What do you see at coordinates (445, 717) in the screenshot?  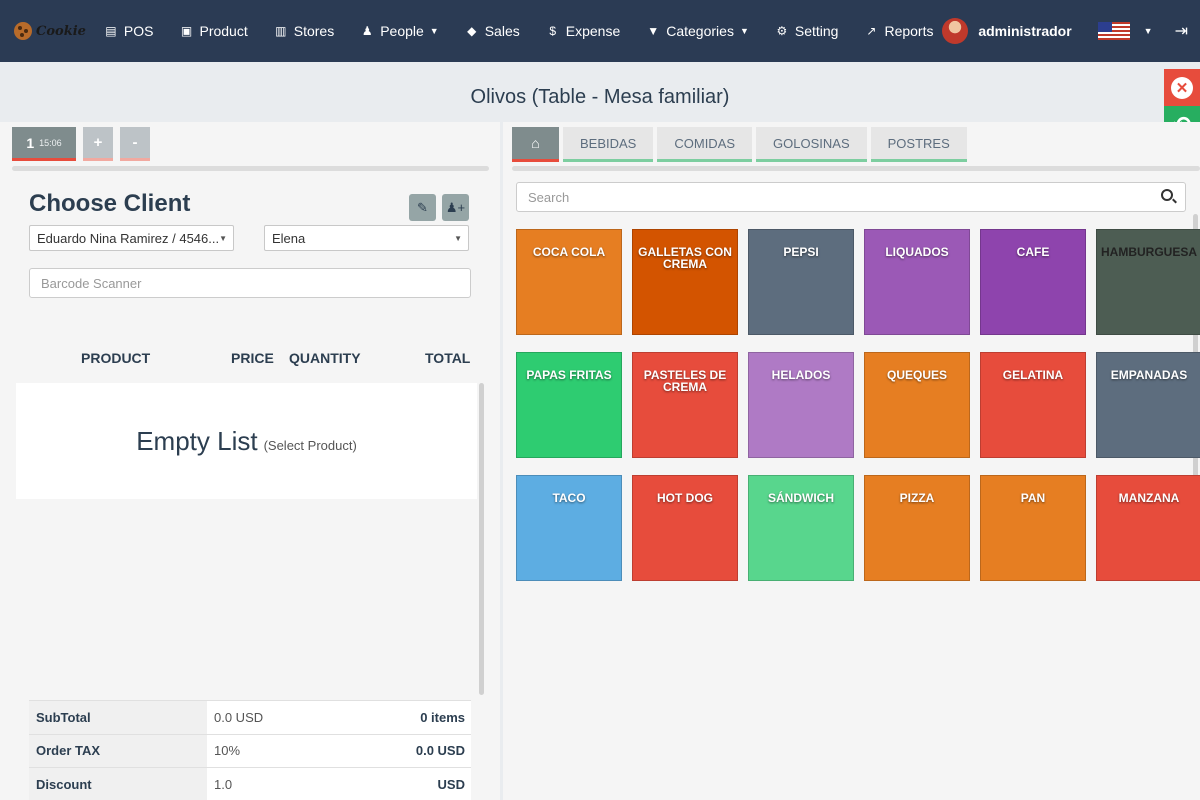 I see `totals-amount: 0 items` at bounding box center [445, 717].